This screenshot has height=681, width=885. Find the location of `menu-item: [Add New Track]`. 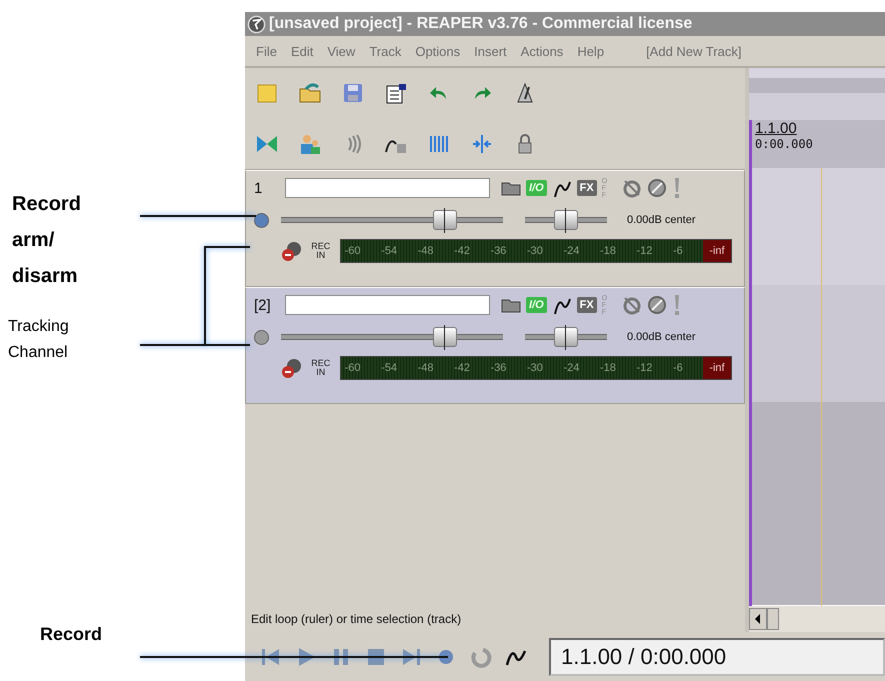

menu-item: [Add New Track] is located at coordinates (693, 51).